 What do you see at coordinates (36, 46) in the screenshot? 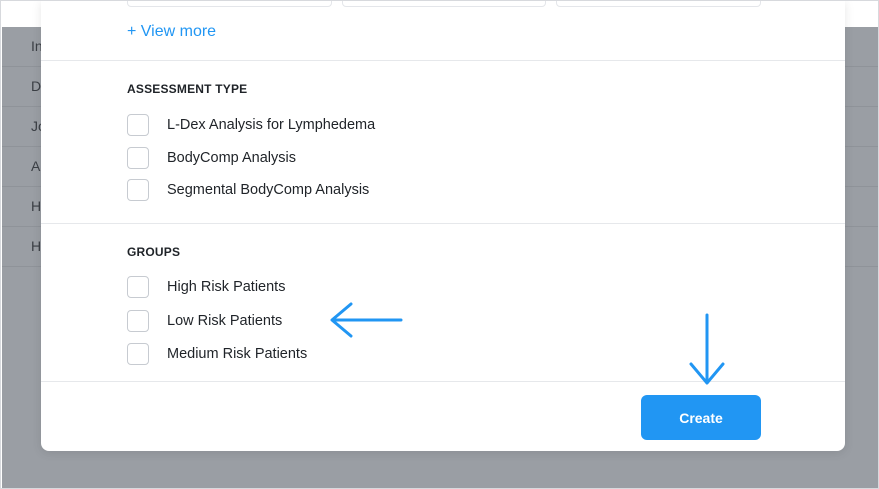
I see `background-row-text: In` at bounding box center [36, 46].